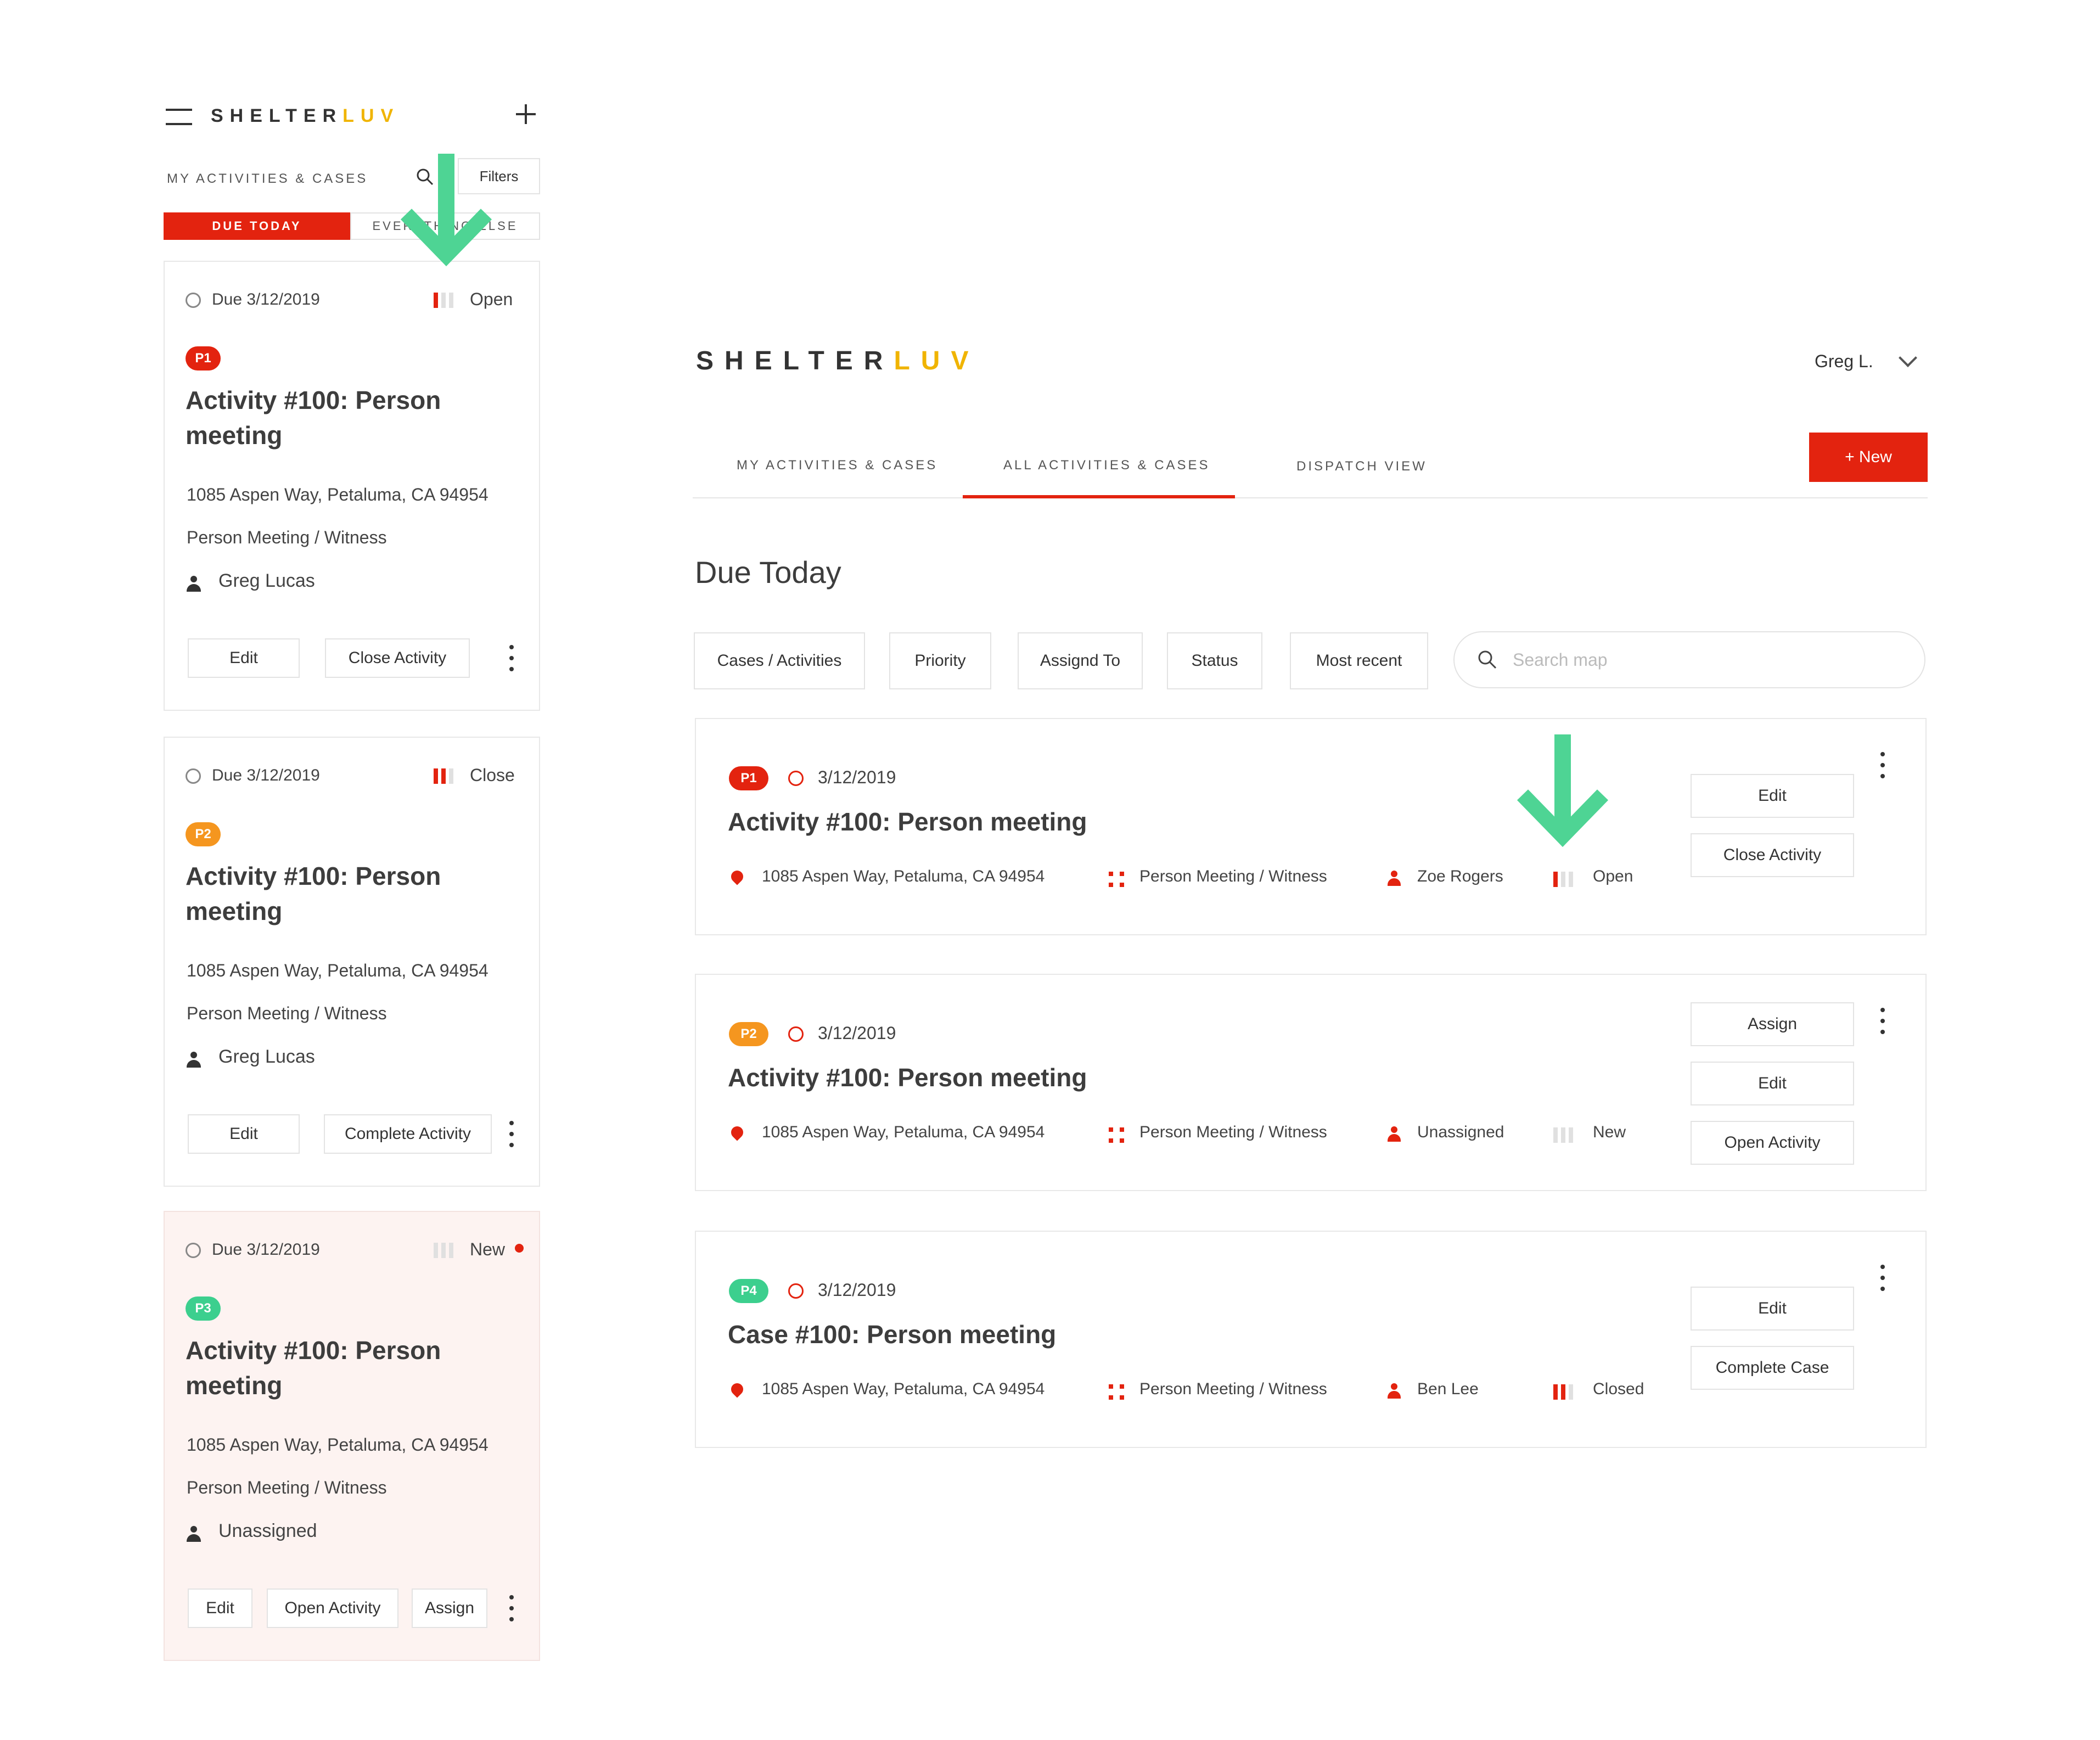 This screenshot has height=1740, width=2100. I want to click on search-map-field: Search map, so click(1689, 659).